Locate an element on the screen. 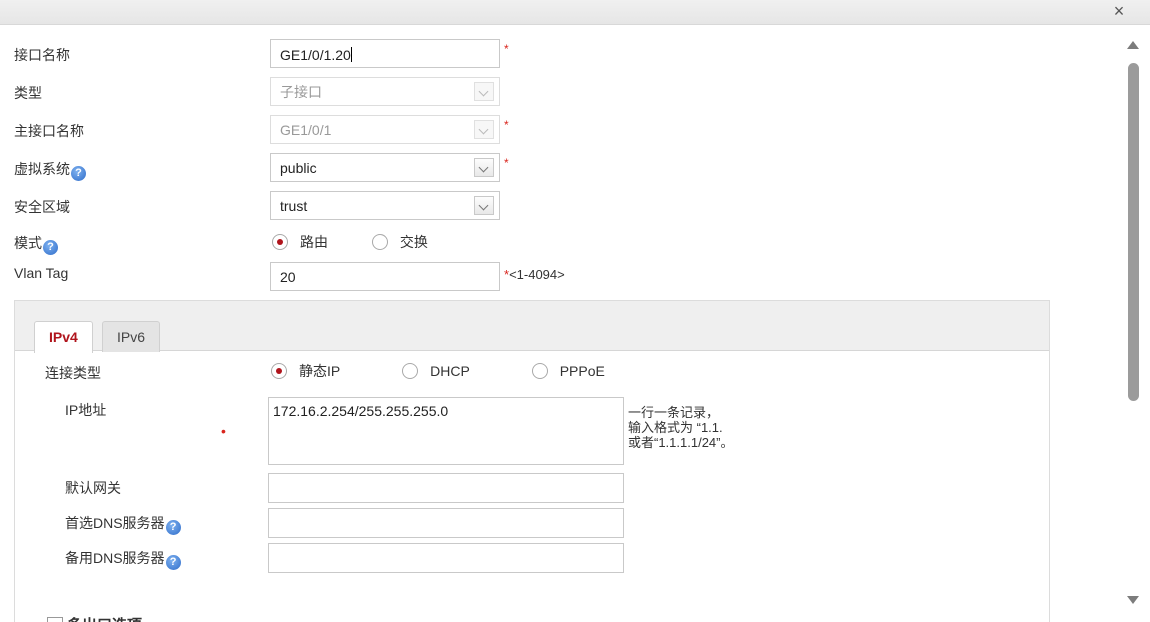  multi-egress-label: 多出口选项 is located at coordinates (104, 618).